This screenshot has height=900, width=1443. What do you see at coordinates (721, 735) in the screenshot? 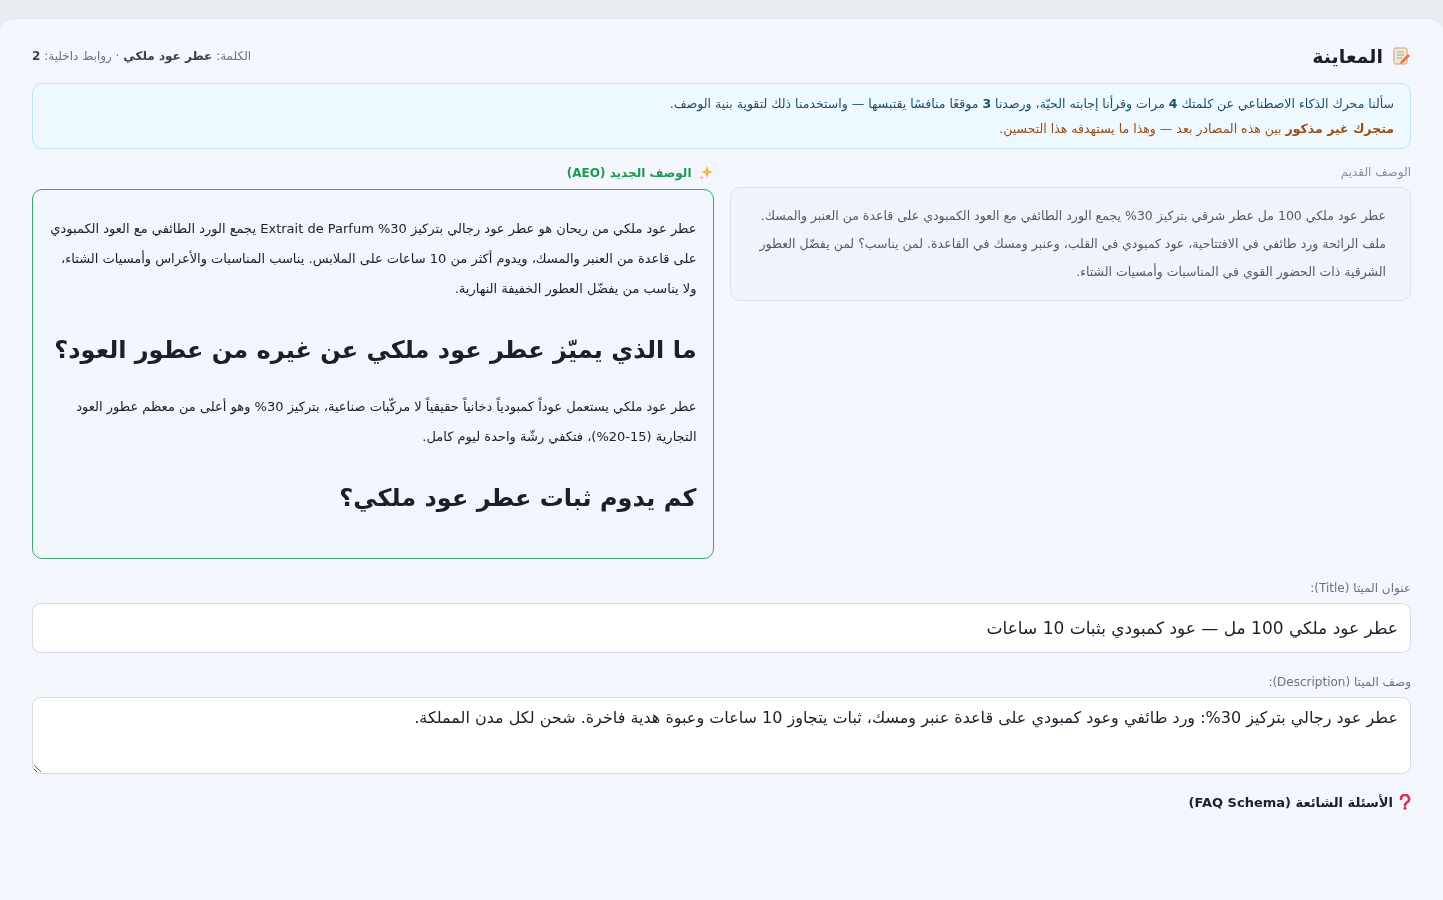
I see `meta-description-field: عطر عود رجالي بتركيز 30%: ورد طائفي وعود كمبودي على قاعدة عنبر ومسك، ثبات يتجاوز 10 ساعات وعبوة هدية فاخرة. شحن لكل مدن المملكة.` at bounding box center [721, 735].